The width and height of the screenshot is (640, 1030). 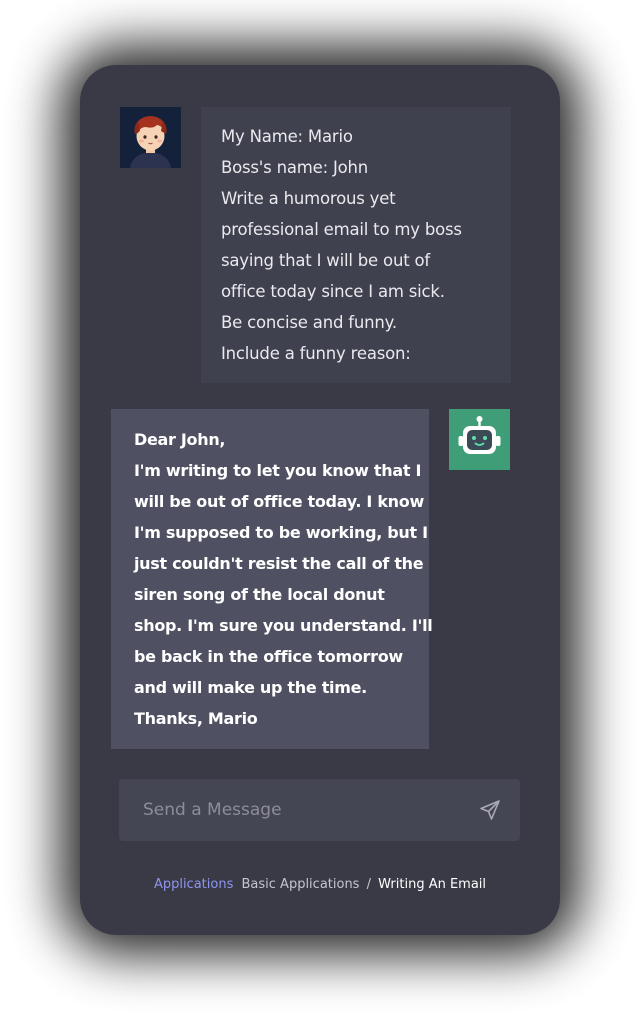 What do you see at coordinates (279, 501) in the screenshot?
I see `bot-message-line: will be out of office today. I know` at bounding box center [279, 501].